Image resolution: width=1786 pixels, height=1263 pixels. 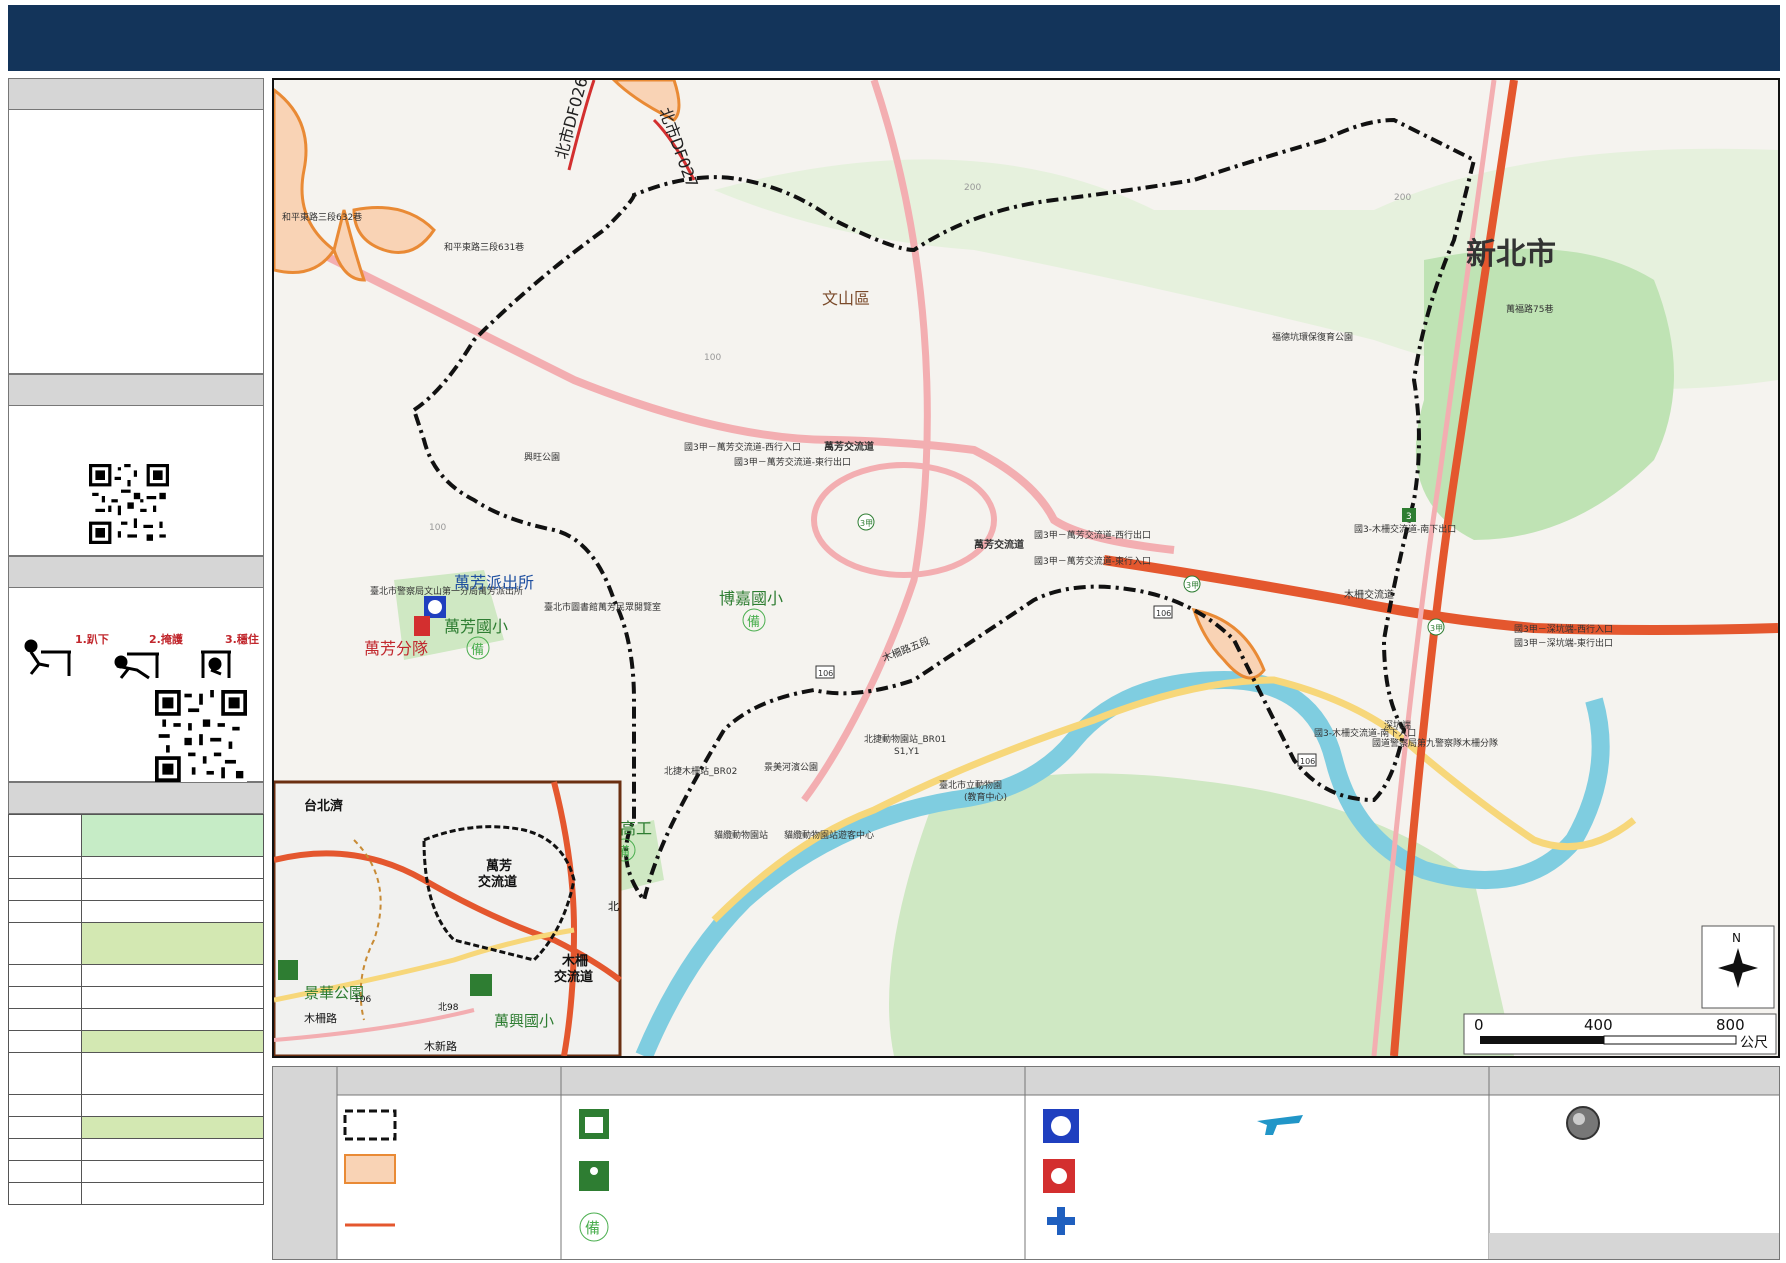 What do you see at coordinates (136, 685) in the screenshot?
I see `section-body-3: 1.趴下 2.掩護 3.穩住` at bounding box center [136, 685].